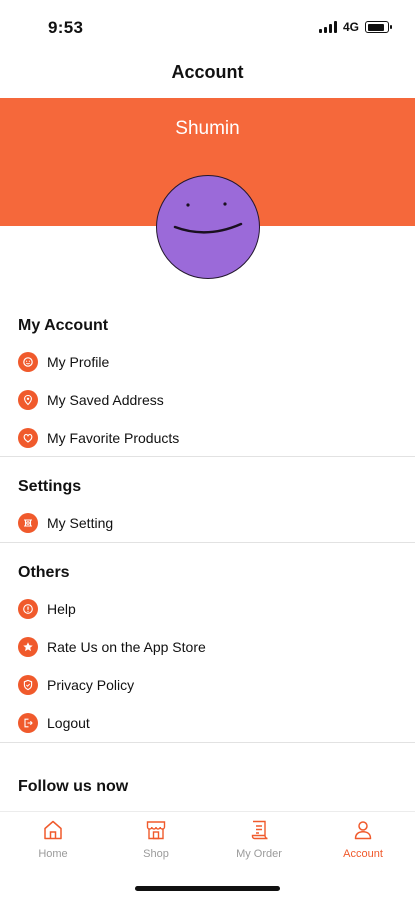 Image resolution: width=415 pixels, height=900 pixels. Describe the element at coordinates (66, 27) in the screenshot. I see `status-time: 9:53` at that location.